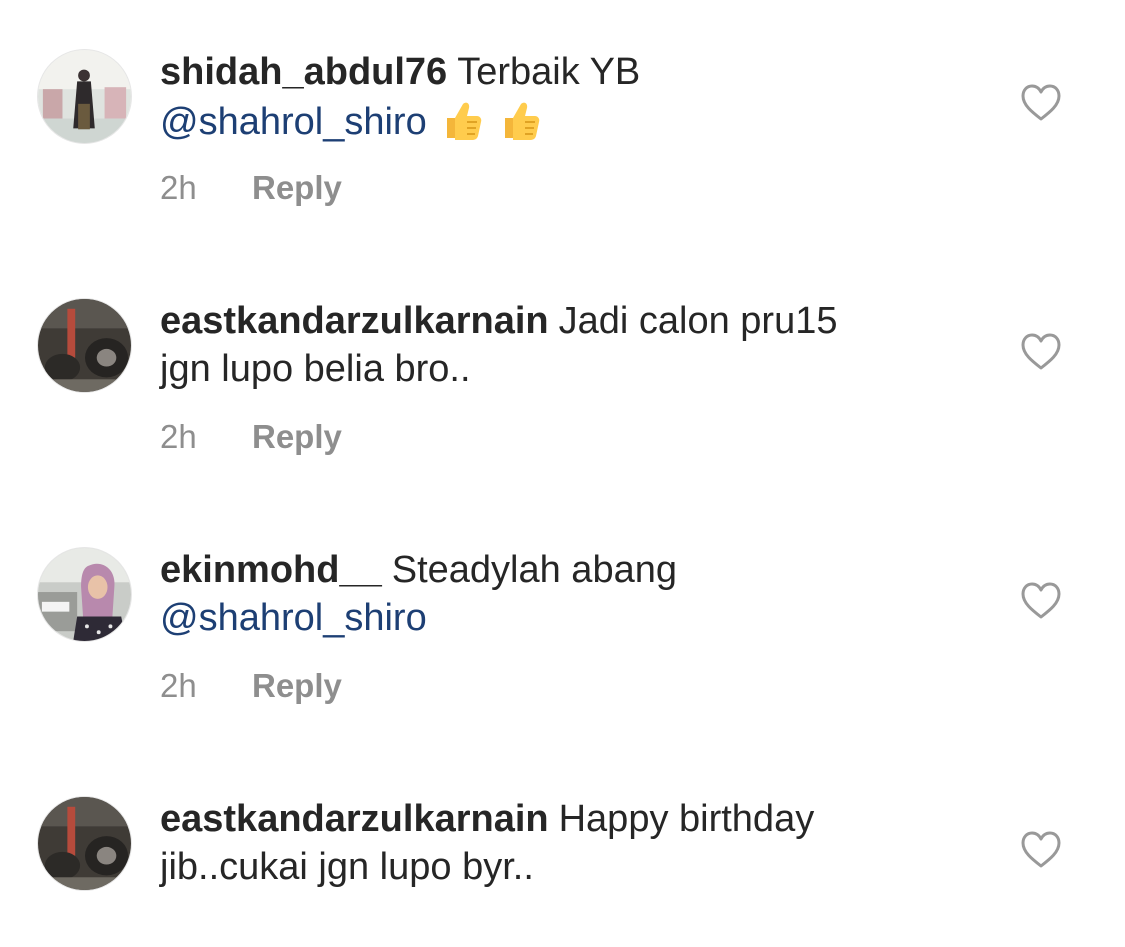  I want to click on comment-body: Terbaik YB, so click(549, 72).